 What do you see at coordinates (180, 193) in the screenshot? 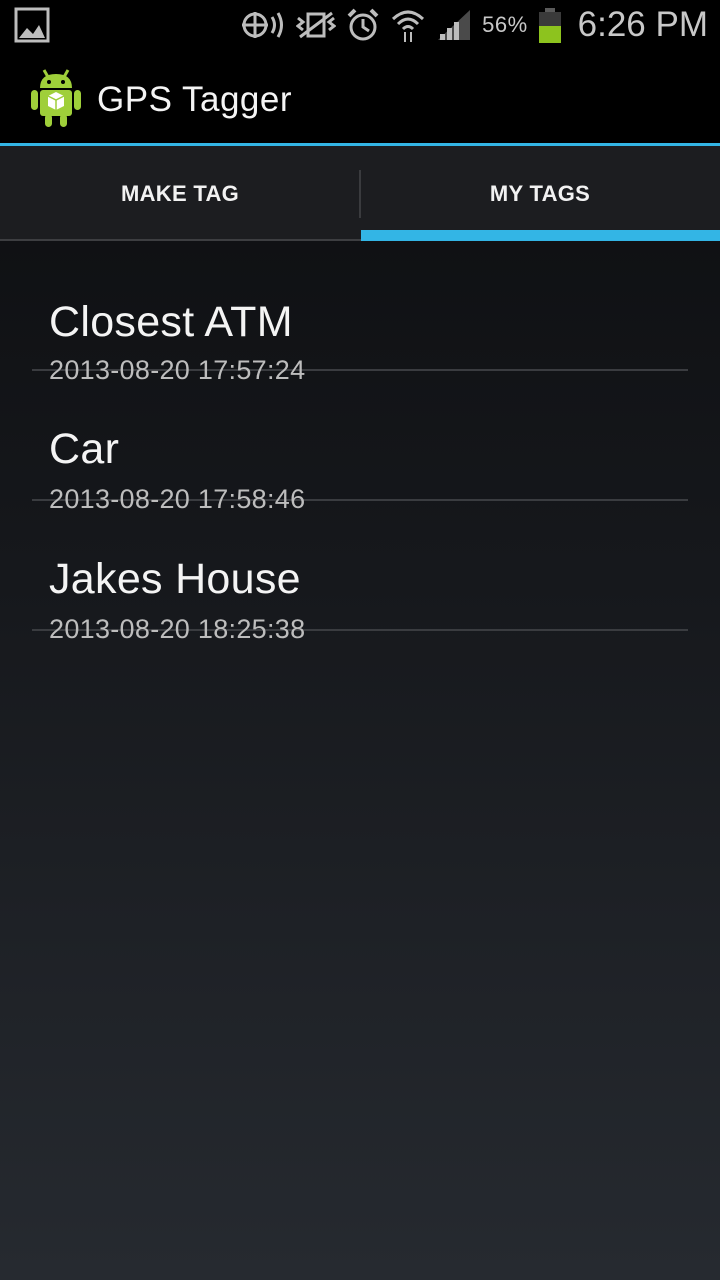
I see `tab-make-tag: MAKE TAG` at bounding box center [180, 193].